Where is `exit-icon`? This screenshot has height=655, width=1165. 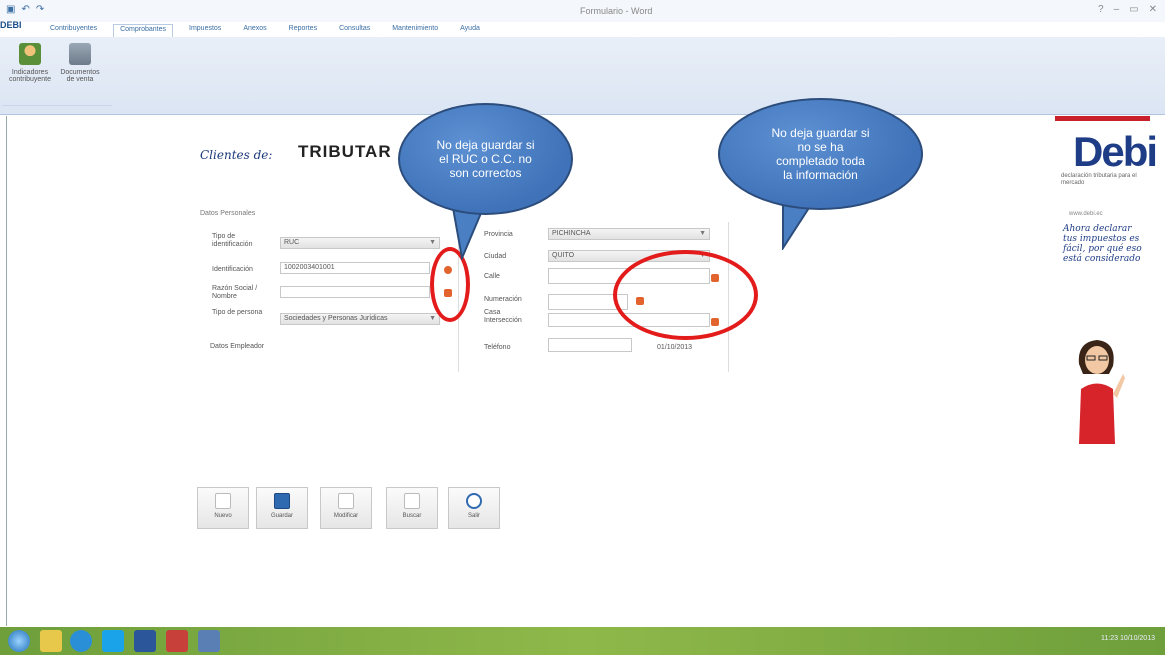
exit-icon is located at coordinates (474, 501).